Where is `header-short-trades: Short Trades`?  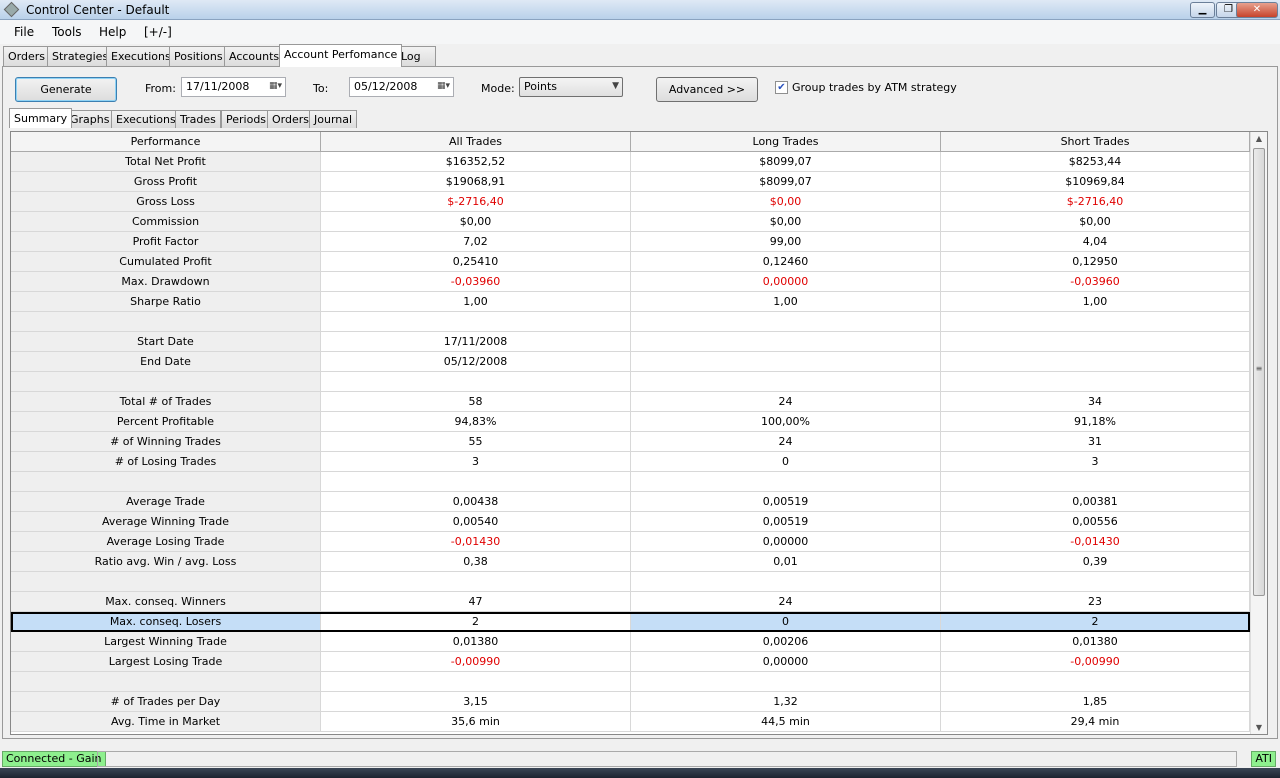
header-short-trades: Short Trades is located at coordinates (1095, 142).